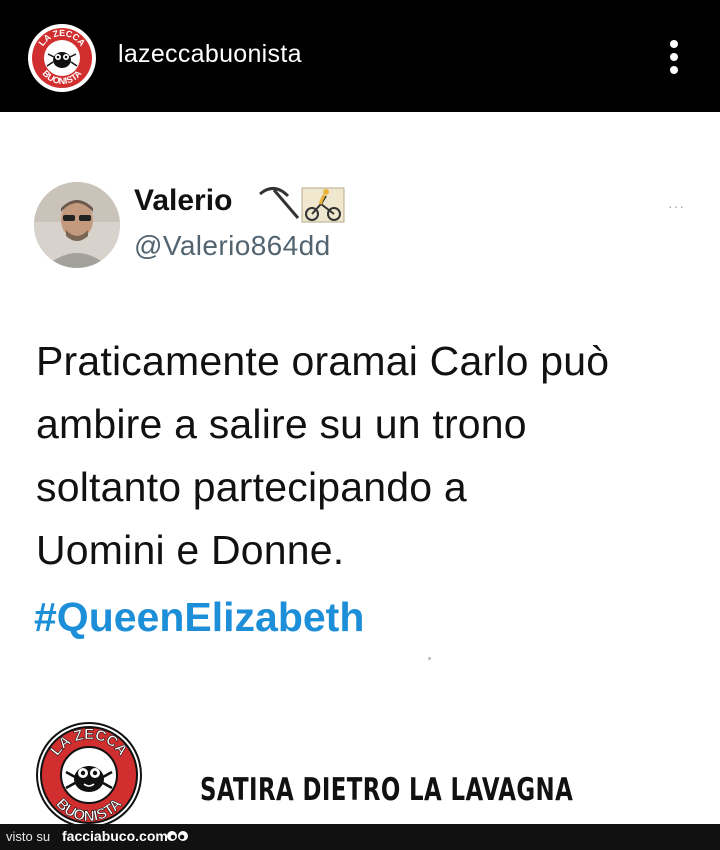 The width and height of the screenshot is (720, 850). What do you see at coordinates (387, 790) in the screenshot?
I see `footer-tagline: SATIRA DIETRO LA LAVAGNA` at bounding box center [387, 790].